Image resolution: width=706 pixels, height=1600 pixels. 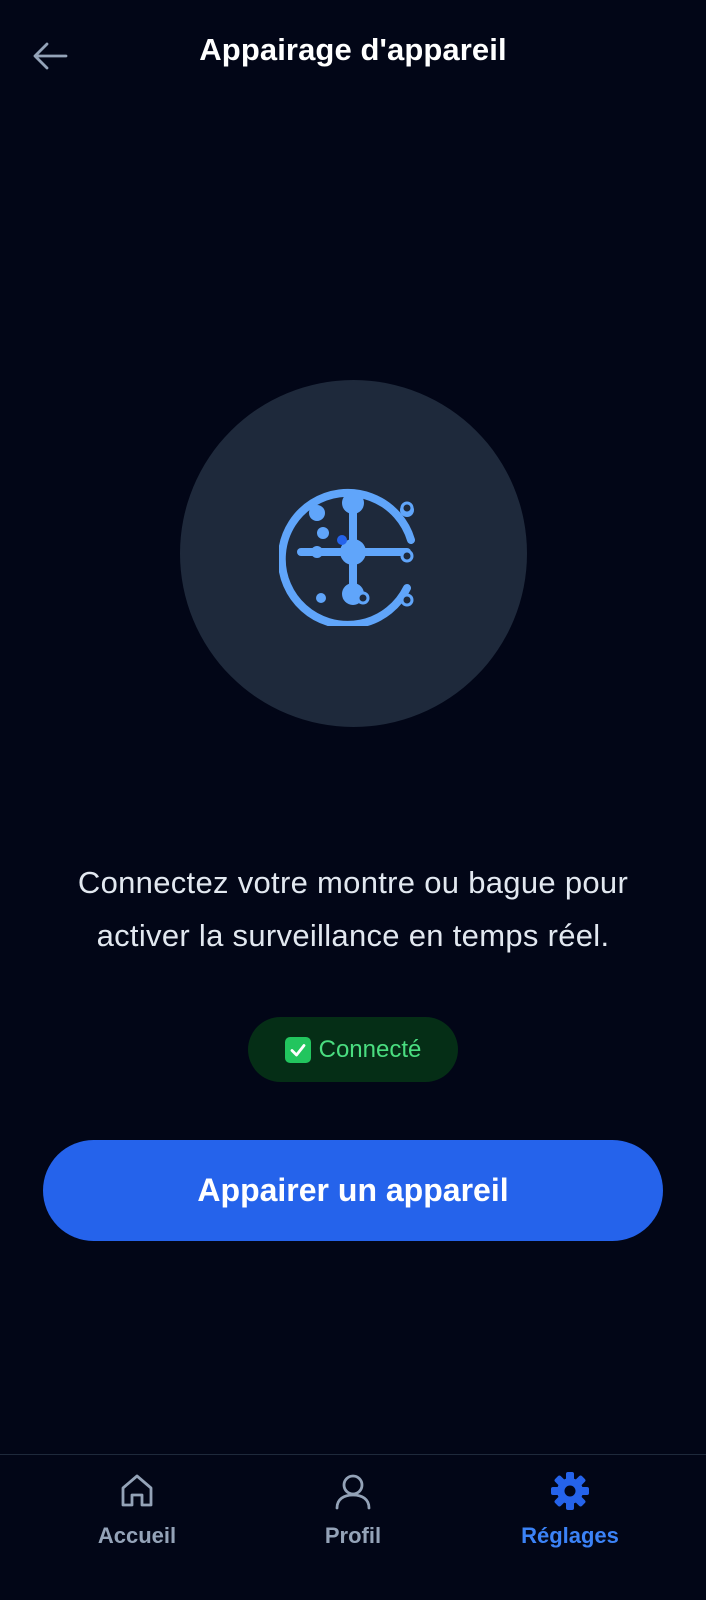 I want to click on nav-label-settings: Réglages, so click(x=570, y=1535).